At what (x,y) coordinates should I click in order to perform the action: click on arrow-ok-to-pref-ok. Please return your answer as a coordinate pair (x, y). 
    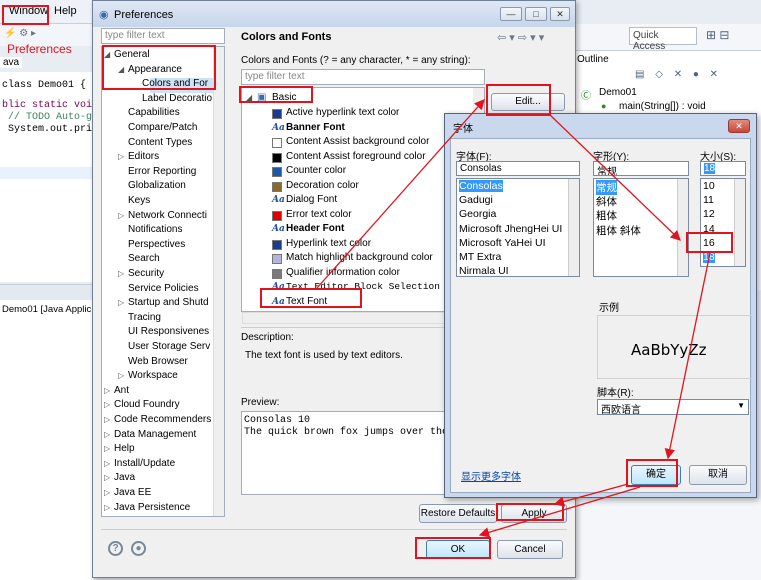
    Looking at the image, I should click on (559, 512).